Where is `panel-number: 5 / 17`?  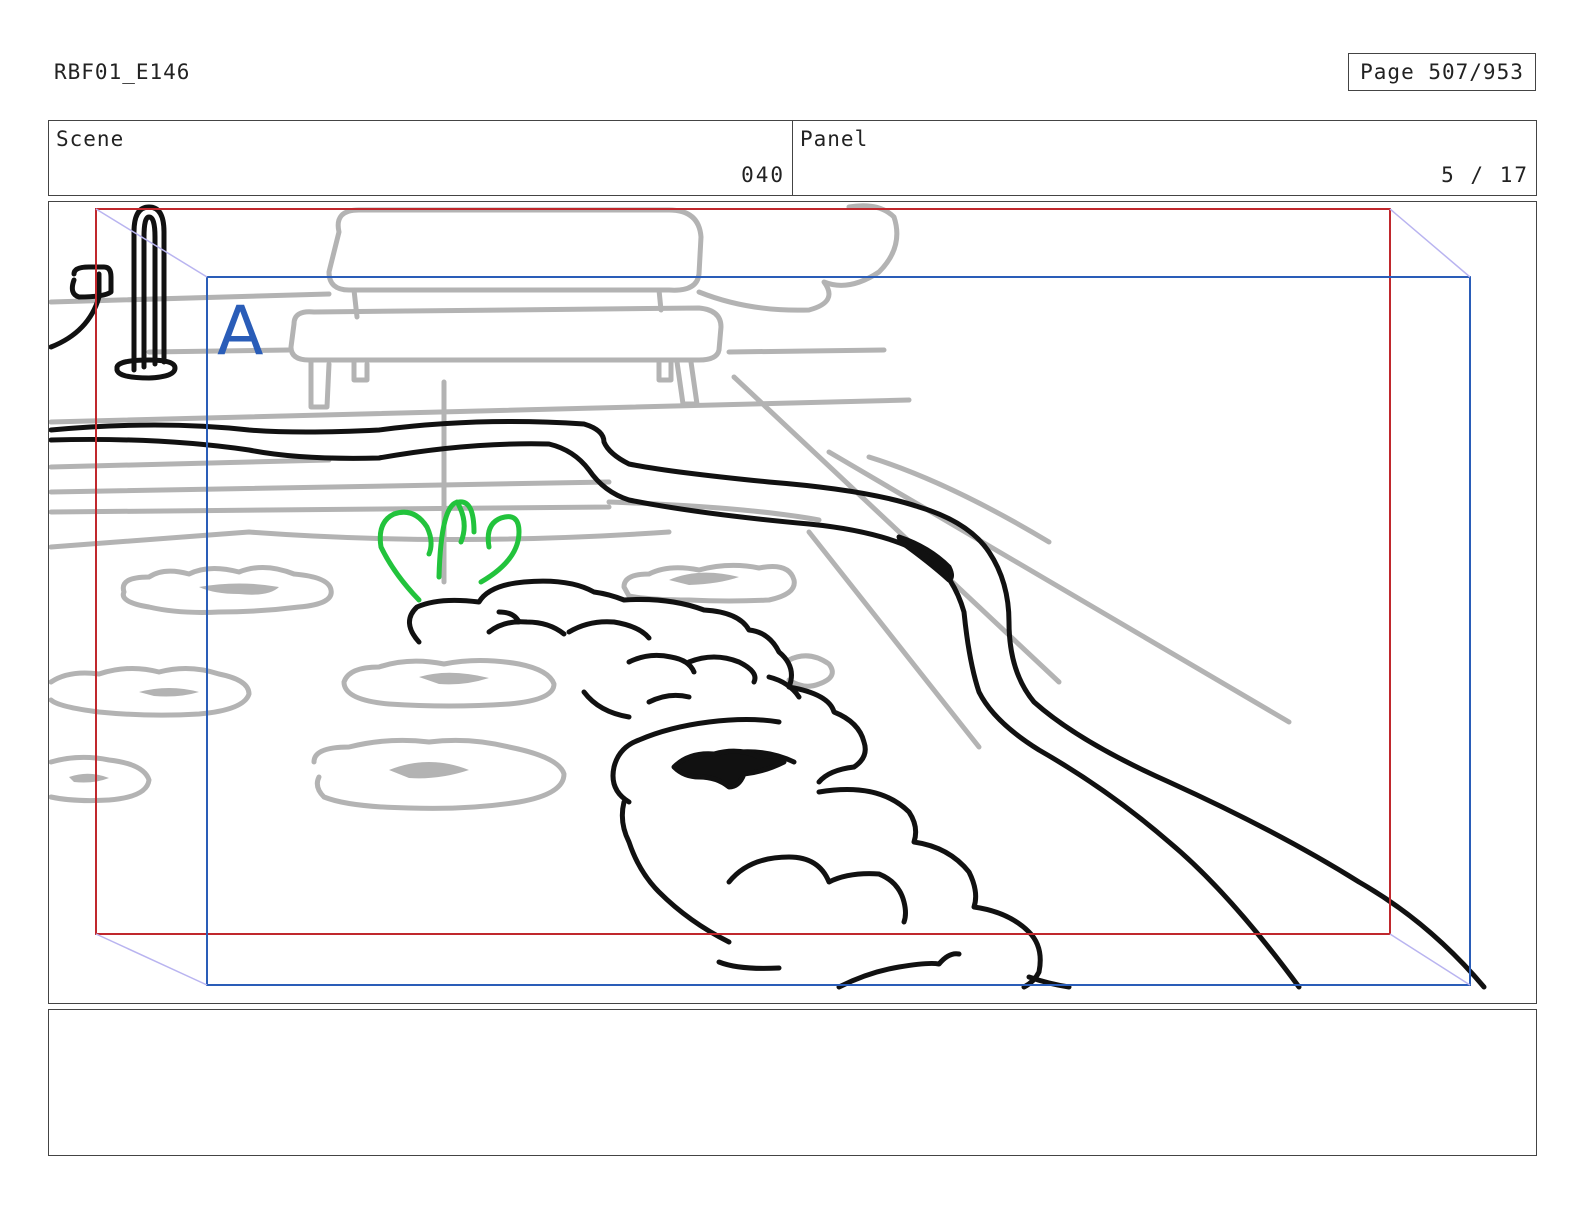 panel-number: 5 / 17 is located at coordinates (1485, 175).